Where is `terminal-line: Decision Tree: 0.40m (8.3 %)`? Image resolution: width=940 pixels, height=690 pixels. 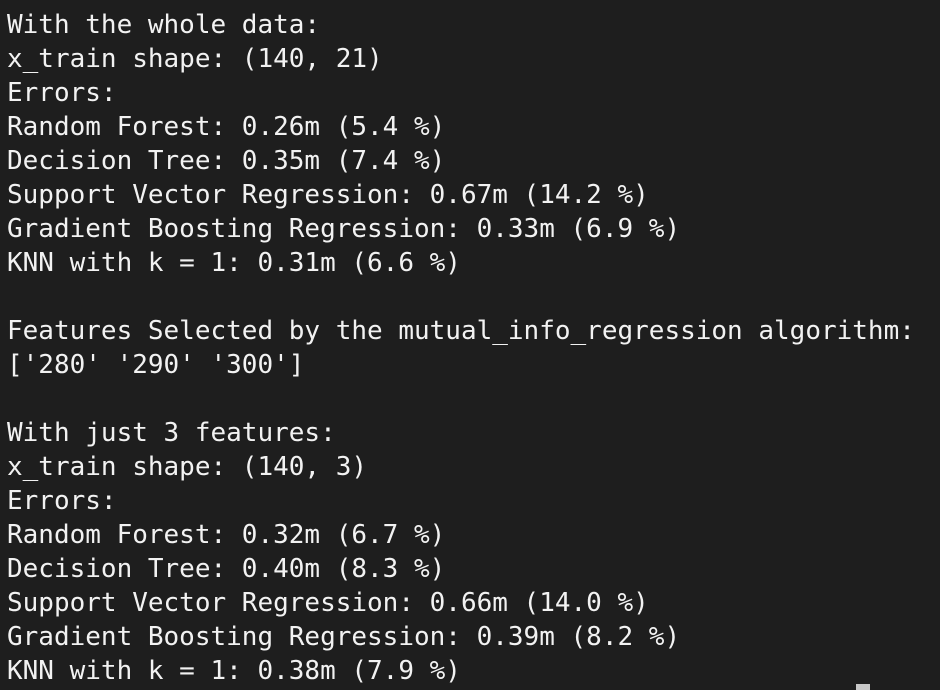 terminal-line: Decision Tree: 0.40m (8.3 %) is located at coordinates (226, 569).